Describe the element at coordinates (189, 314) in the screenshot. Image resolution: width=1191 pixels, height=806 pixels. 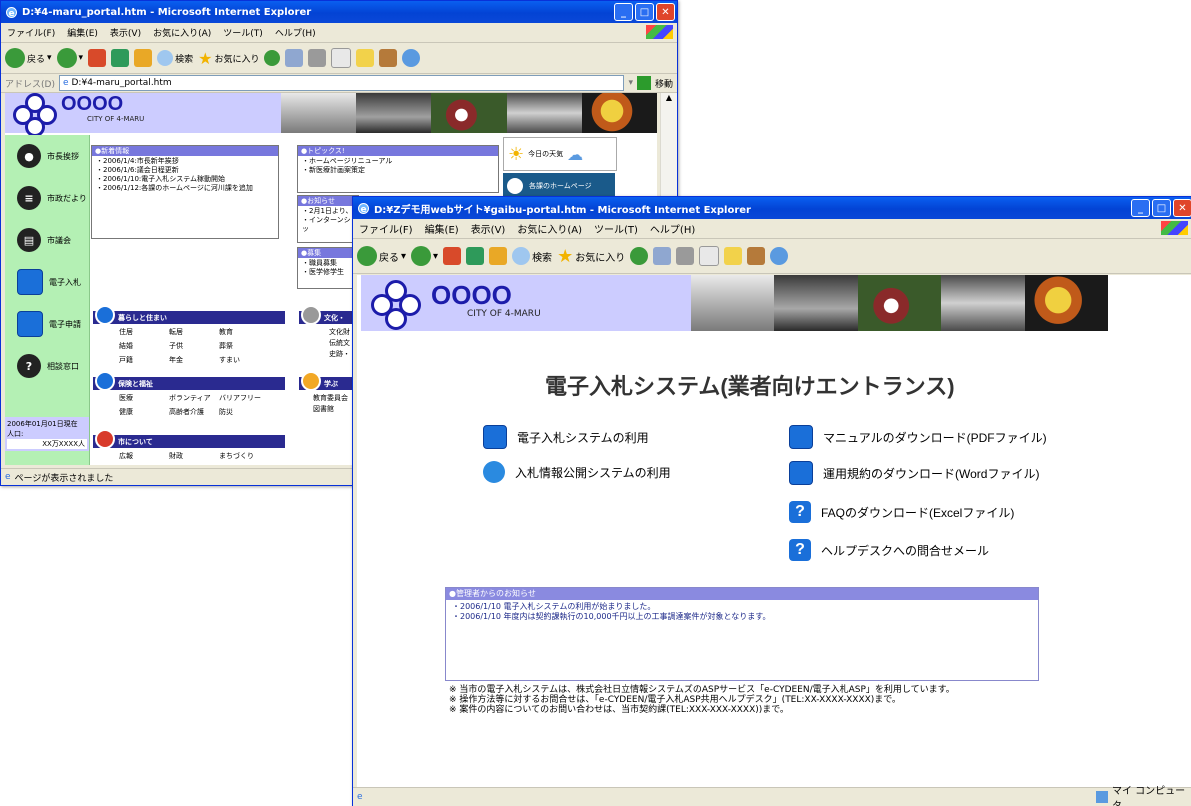
I see `category-header: 暮らしと住まい` at that location.